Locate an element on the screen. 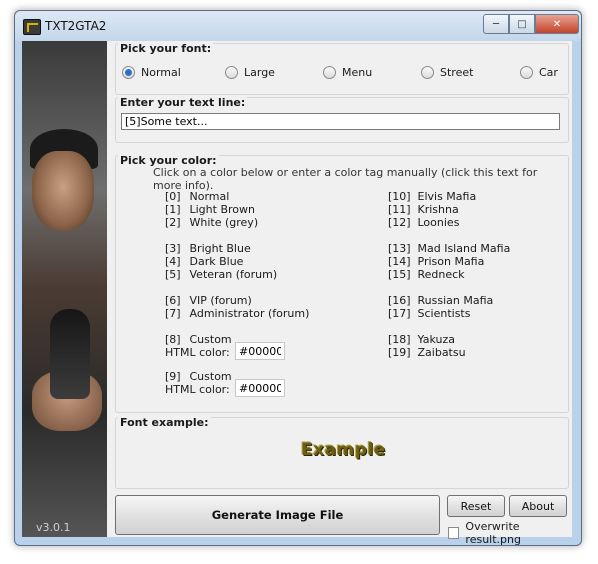 This screenshot has width=598, height=564. color-label: Loonies is located at coordinates (438, 222).